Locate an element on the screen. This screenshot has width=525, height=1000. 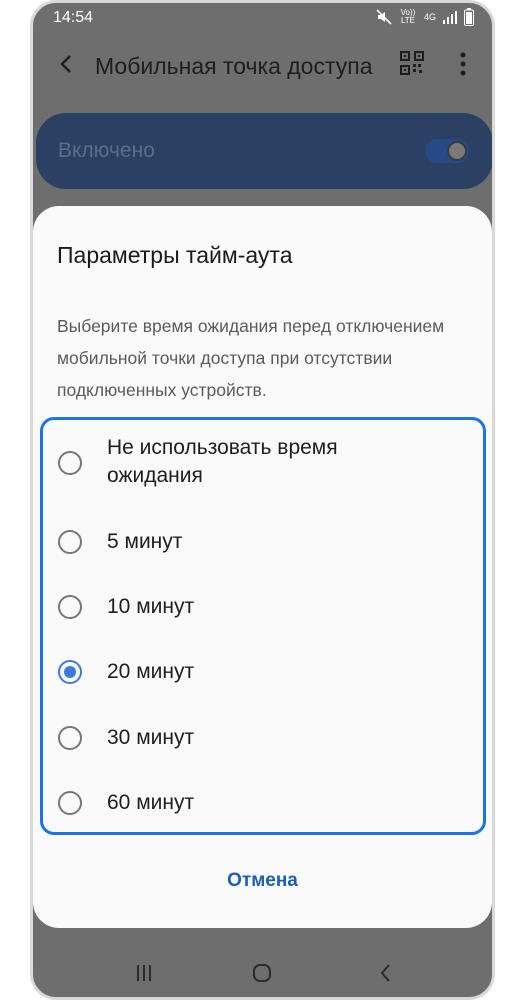
hotspot-toggle-label: Включено is located at coordinates (106, 150).